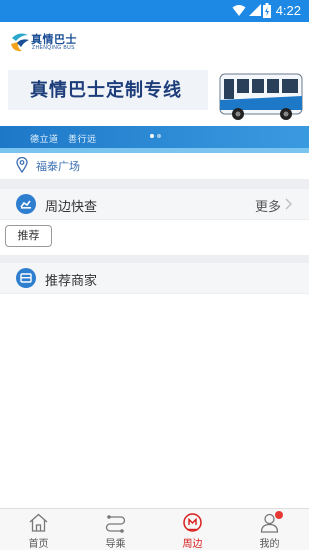  I want to click on banner-headline: 真情巴士定制专线, so click(106, 90).